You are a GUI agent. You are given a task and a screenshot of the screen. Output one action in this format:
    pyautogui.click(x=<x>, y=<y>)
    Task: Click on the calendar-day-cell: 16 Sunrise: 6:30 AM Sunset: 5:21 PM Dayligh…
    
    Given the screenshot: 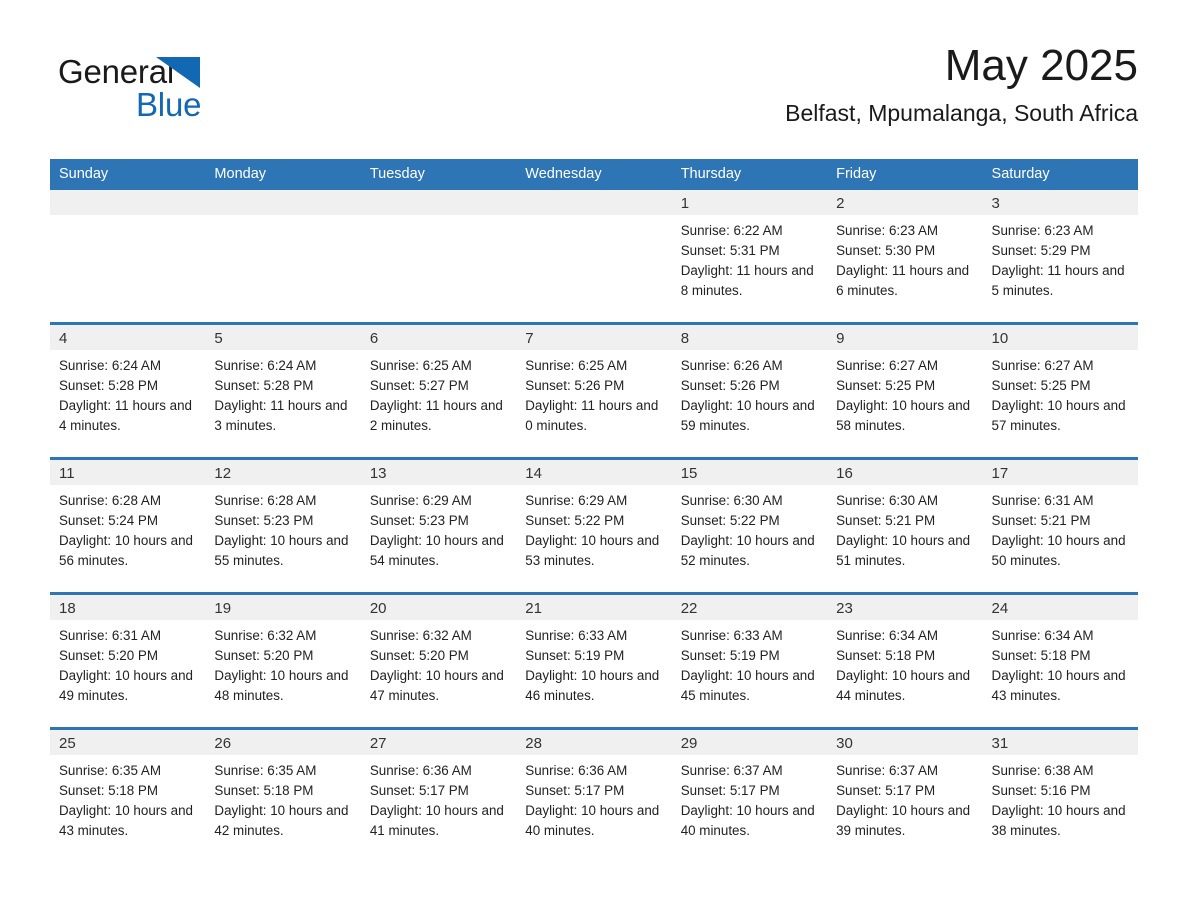 What is the action you would take?
    pyautogui.click(x=905, y=525)
    